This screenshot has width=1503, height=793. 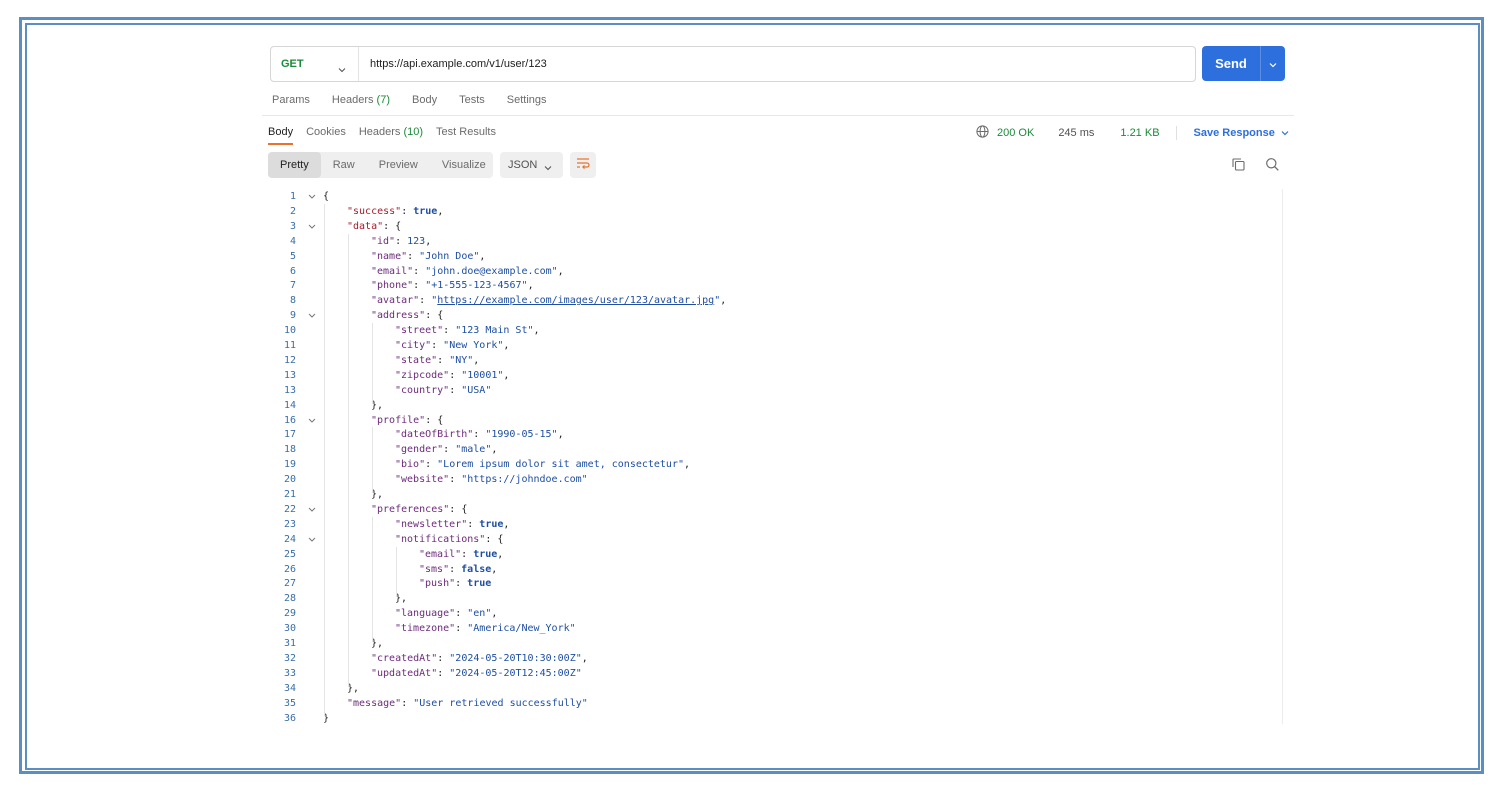 I want to click on tab-label: Test Results, so click(x=466, y=132).